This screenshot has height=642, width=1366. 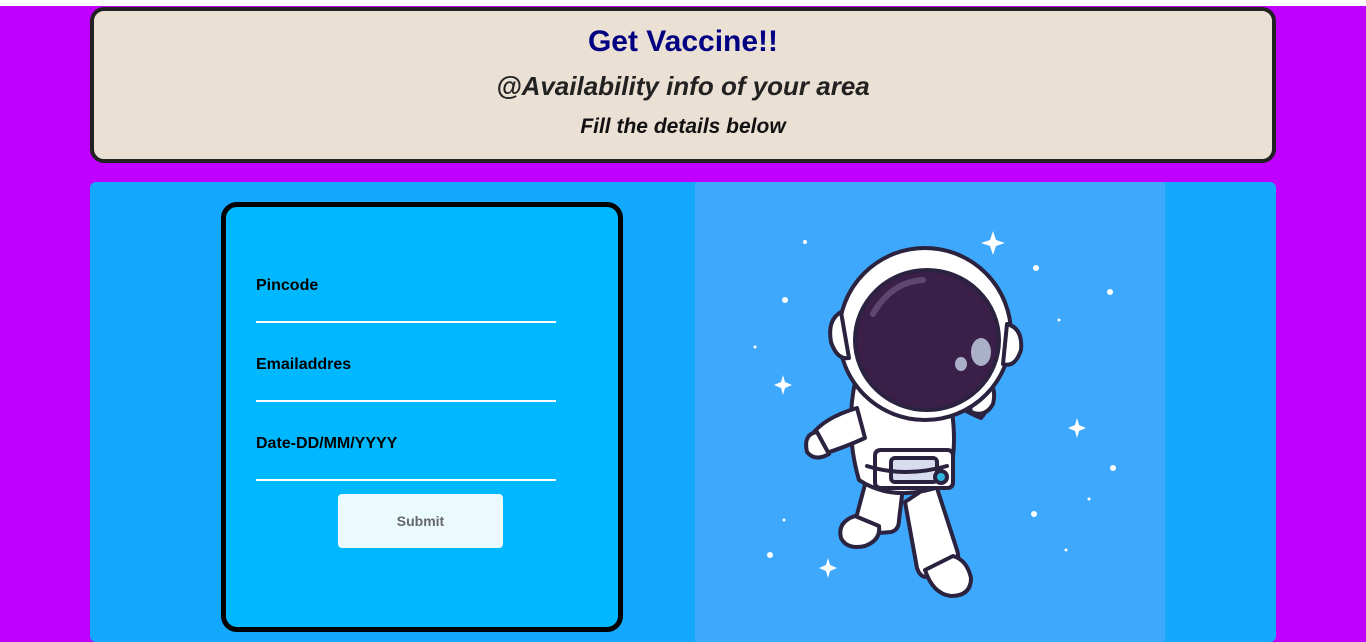 I want to click on page-title: Get Vaccine!!, so click(x=683, y=41).